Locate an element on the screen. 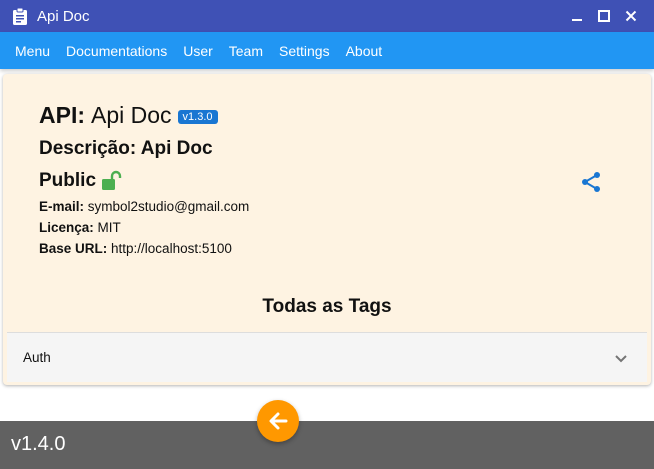  tags-section-title: Todas as Tags is located at coordinates (327, 306).